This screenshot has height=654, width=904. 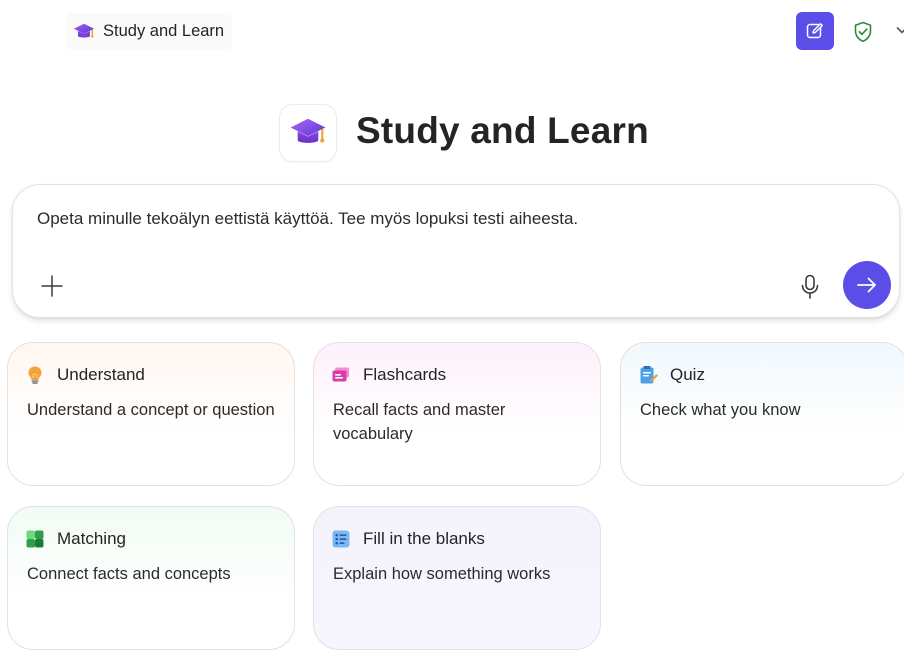 I want to click on new-chat-button, so click(x=815, y=31).